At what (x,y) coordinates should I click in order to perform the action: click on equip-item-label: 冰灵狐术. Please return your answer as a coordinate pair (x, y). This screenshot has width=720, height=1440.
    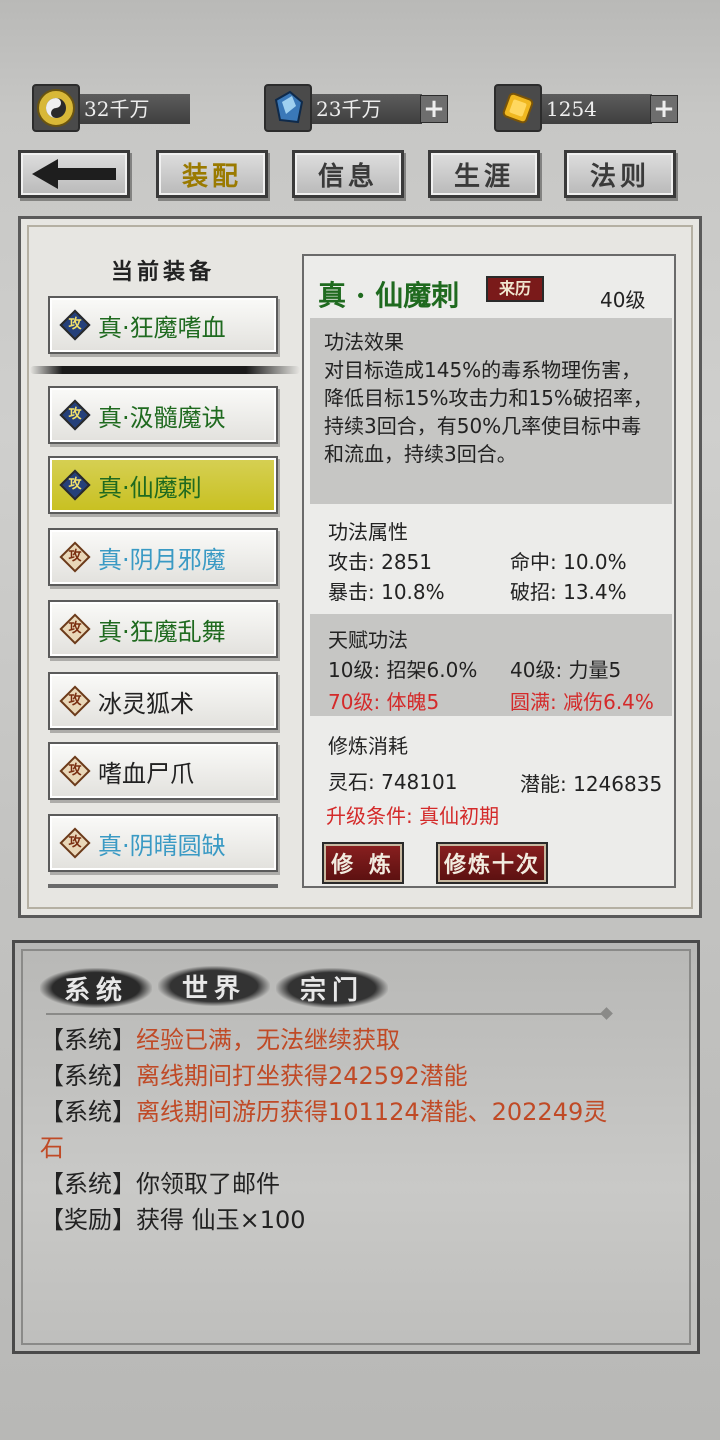
    Looking at the image, I should click on (146, 703).